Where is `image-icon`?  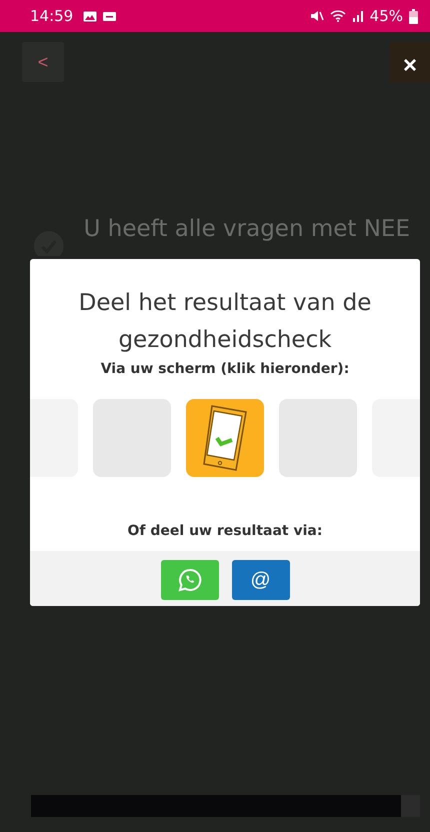 image-icon is located at coordinates (90, 16).